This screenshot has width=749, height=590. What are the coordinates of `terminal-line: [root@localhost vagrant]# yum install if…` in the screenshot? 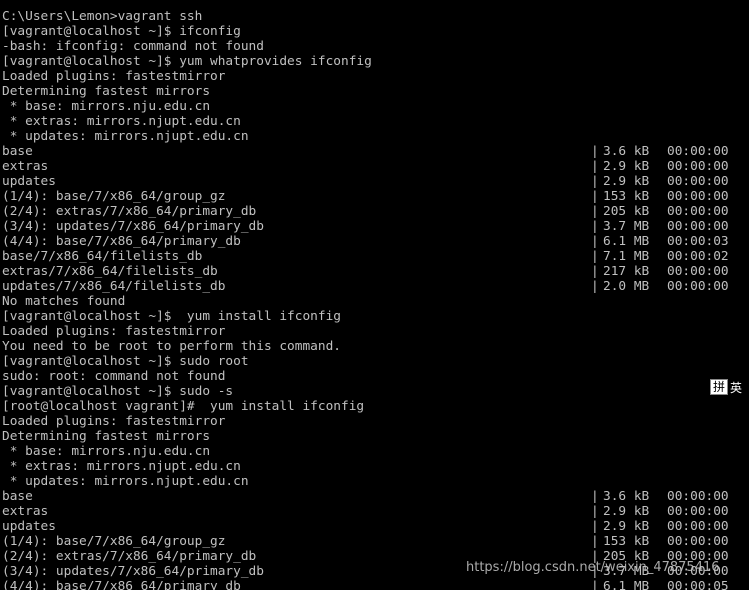 It's located at (374, 406).